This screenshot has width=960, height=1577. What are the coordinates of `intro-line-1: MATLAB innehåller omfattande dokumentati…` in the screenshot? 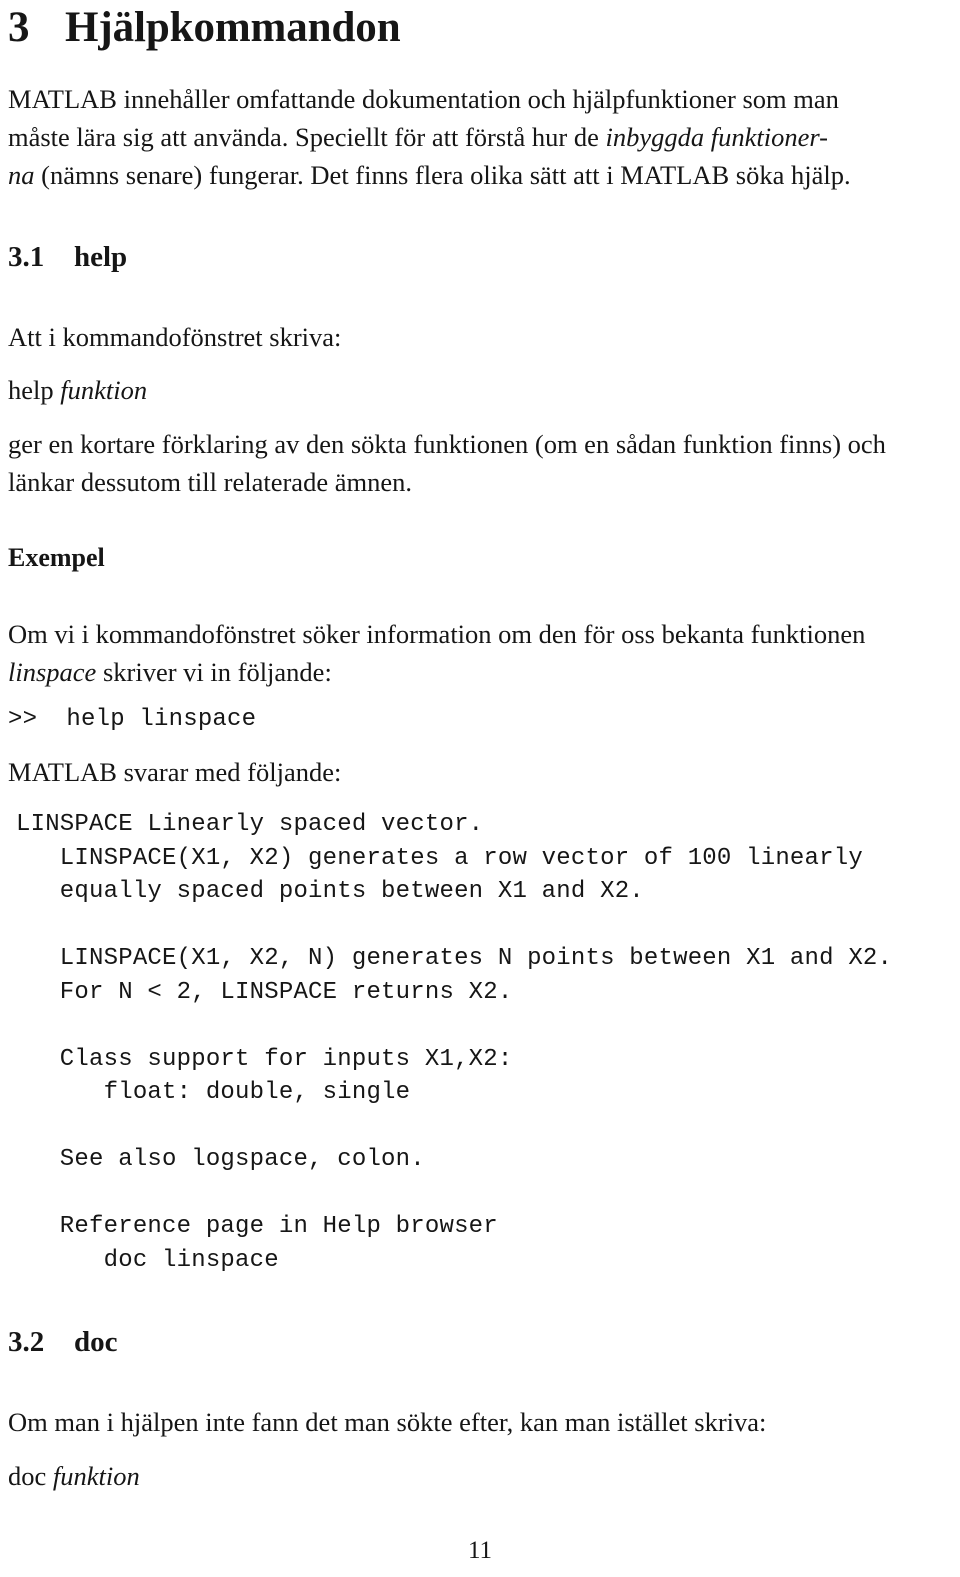 It's located at (423, 99).